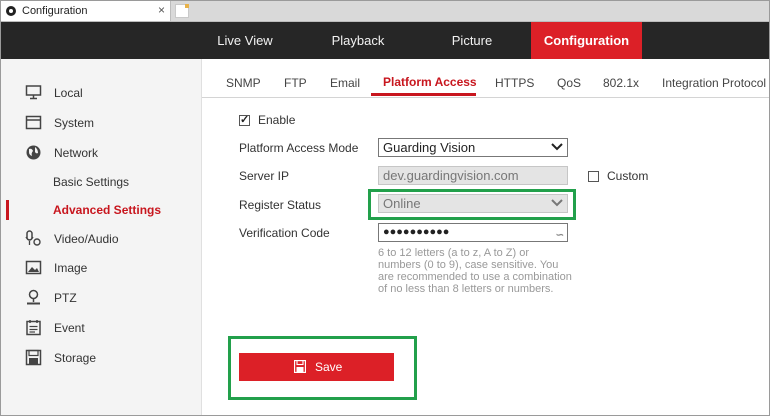 This screenshot has width=770, height=416. What do you see at coordinates (74, 123) in the screenshot?
I see `sidebar-item-label: System` at bounding box center [74, 123].